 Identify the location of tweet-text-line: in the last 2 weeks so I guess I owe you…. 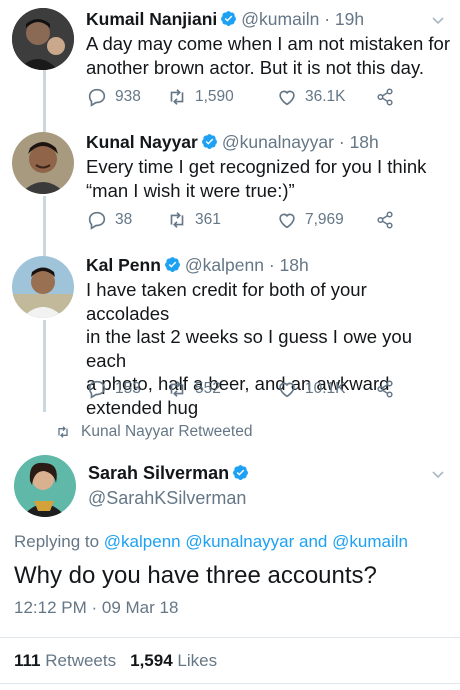
(249, 348).